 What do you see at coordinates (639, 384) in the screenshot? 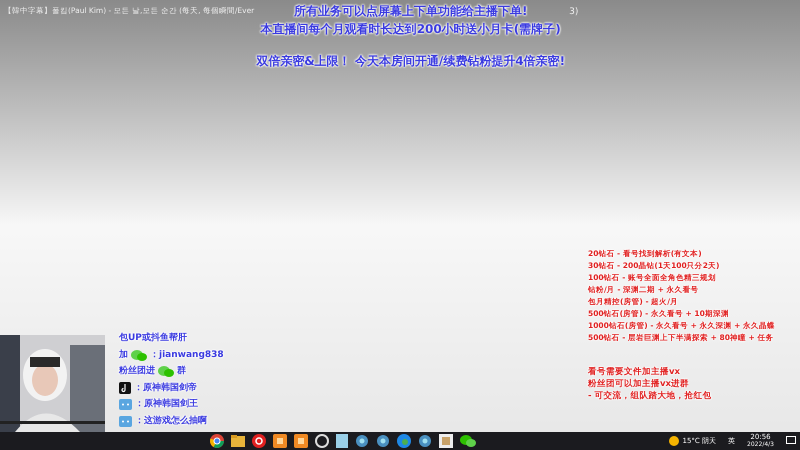
I see `fan-note: 粉丝团可以加主播vx进群` at bounding box center [639, 384].